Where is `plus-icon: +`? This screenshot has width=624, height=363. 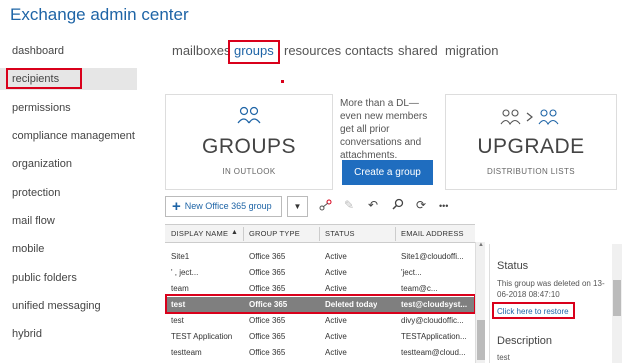
plus-icon: + is located at coordinates (176, 206).